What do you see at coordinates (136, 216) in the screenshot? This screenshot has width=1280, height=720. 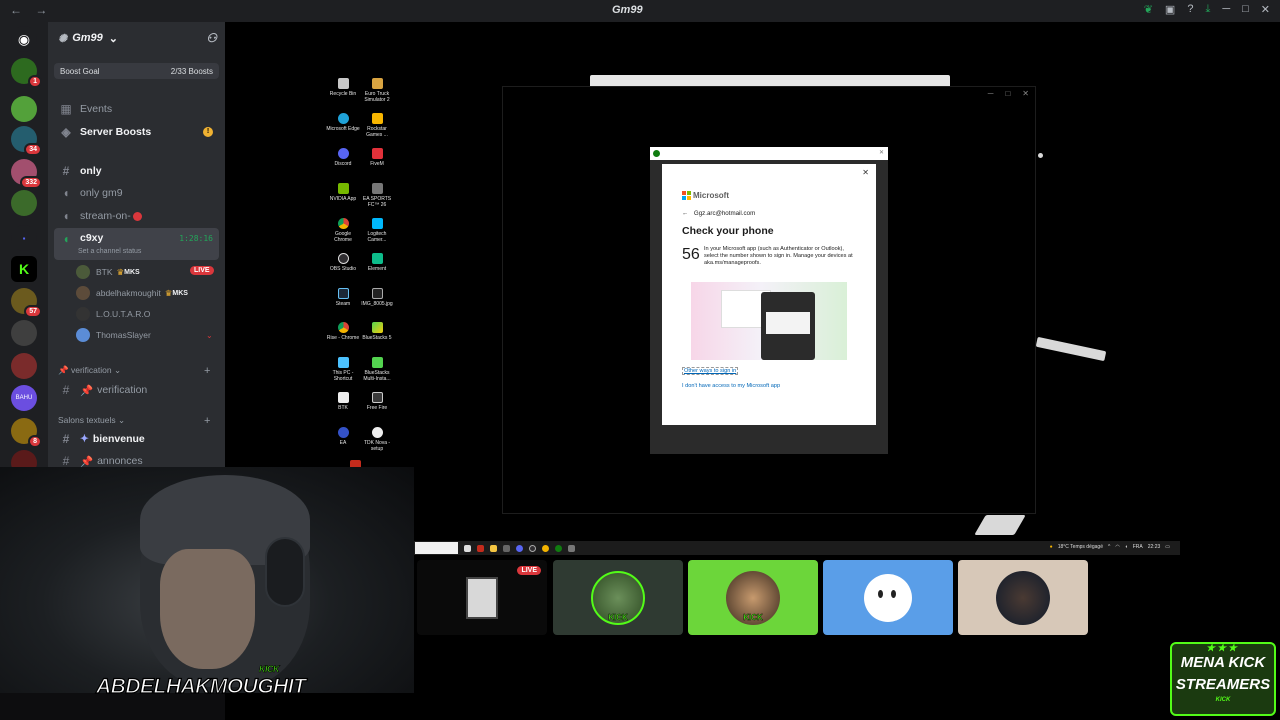 I see `channel-stream-on: ◖ stream-on-` at bounding box center [136, 216].